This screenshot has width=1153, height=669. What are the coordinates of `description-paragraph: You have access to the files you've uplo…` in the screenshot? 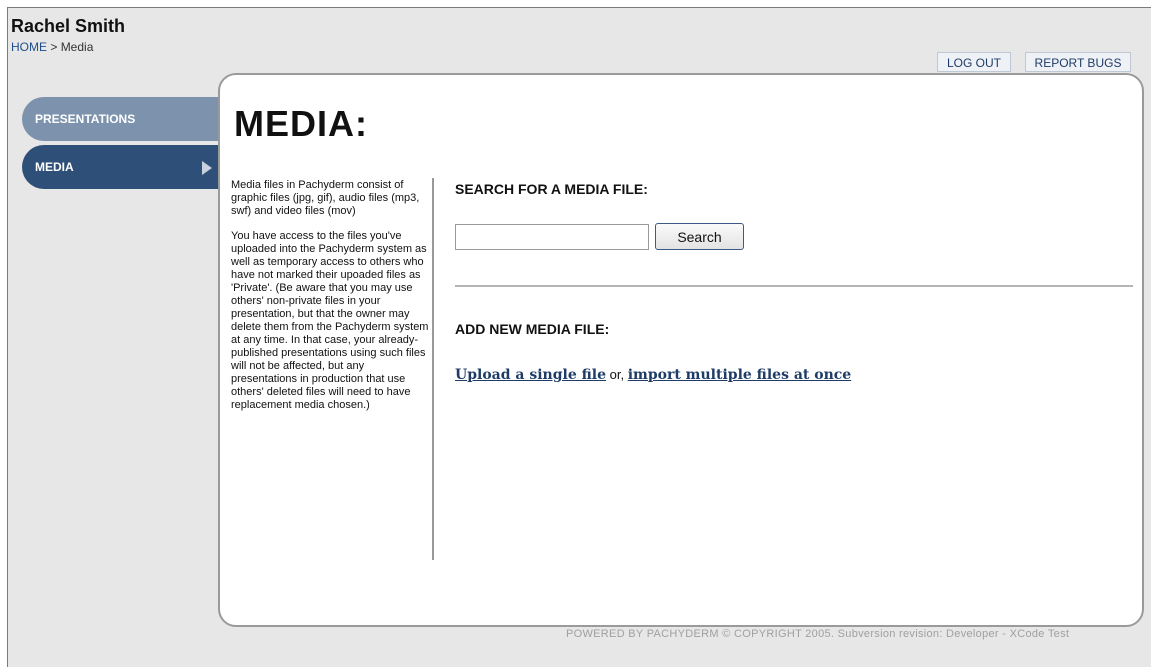 It's located at (330, 320).